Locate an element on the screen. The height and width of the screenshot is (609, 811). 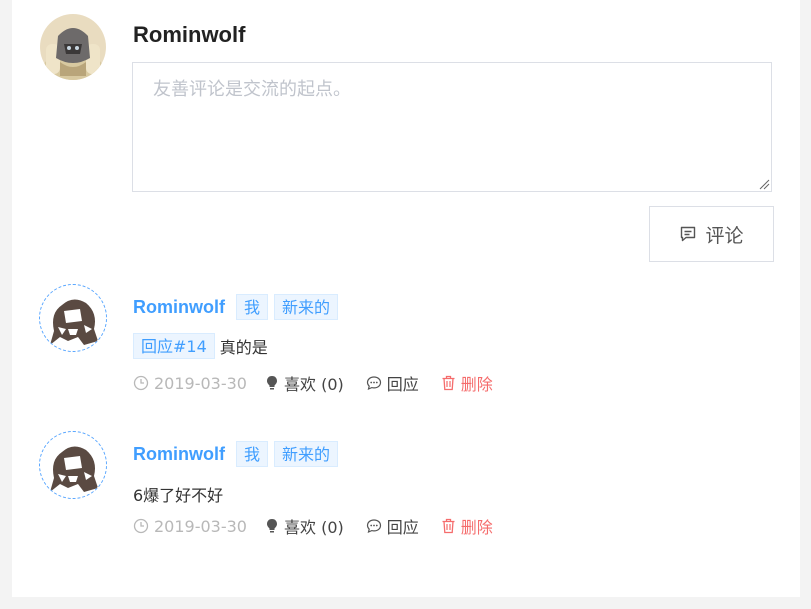
submit-label: 评论 is located at coordinates (724, 235).